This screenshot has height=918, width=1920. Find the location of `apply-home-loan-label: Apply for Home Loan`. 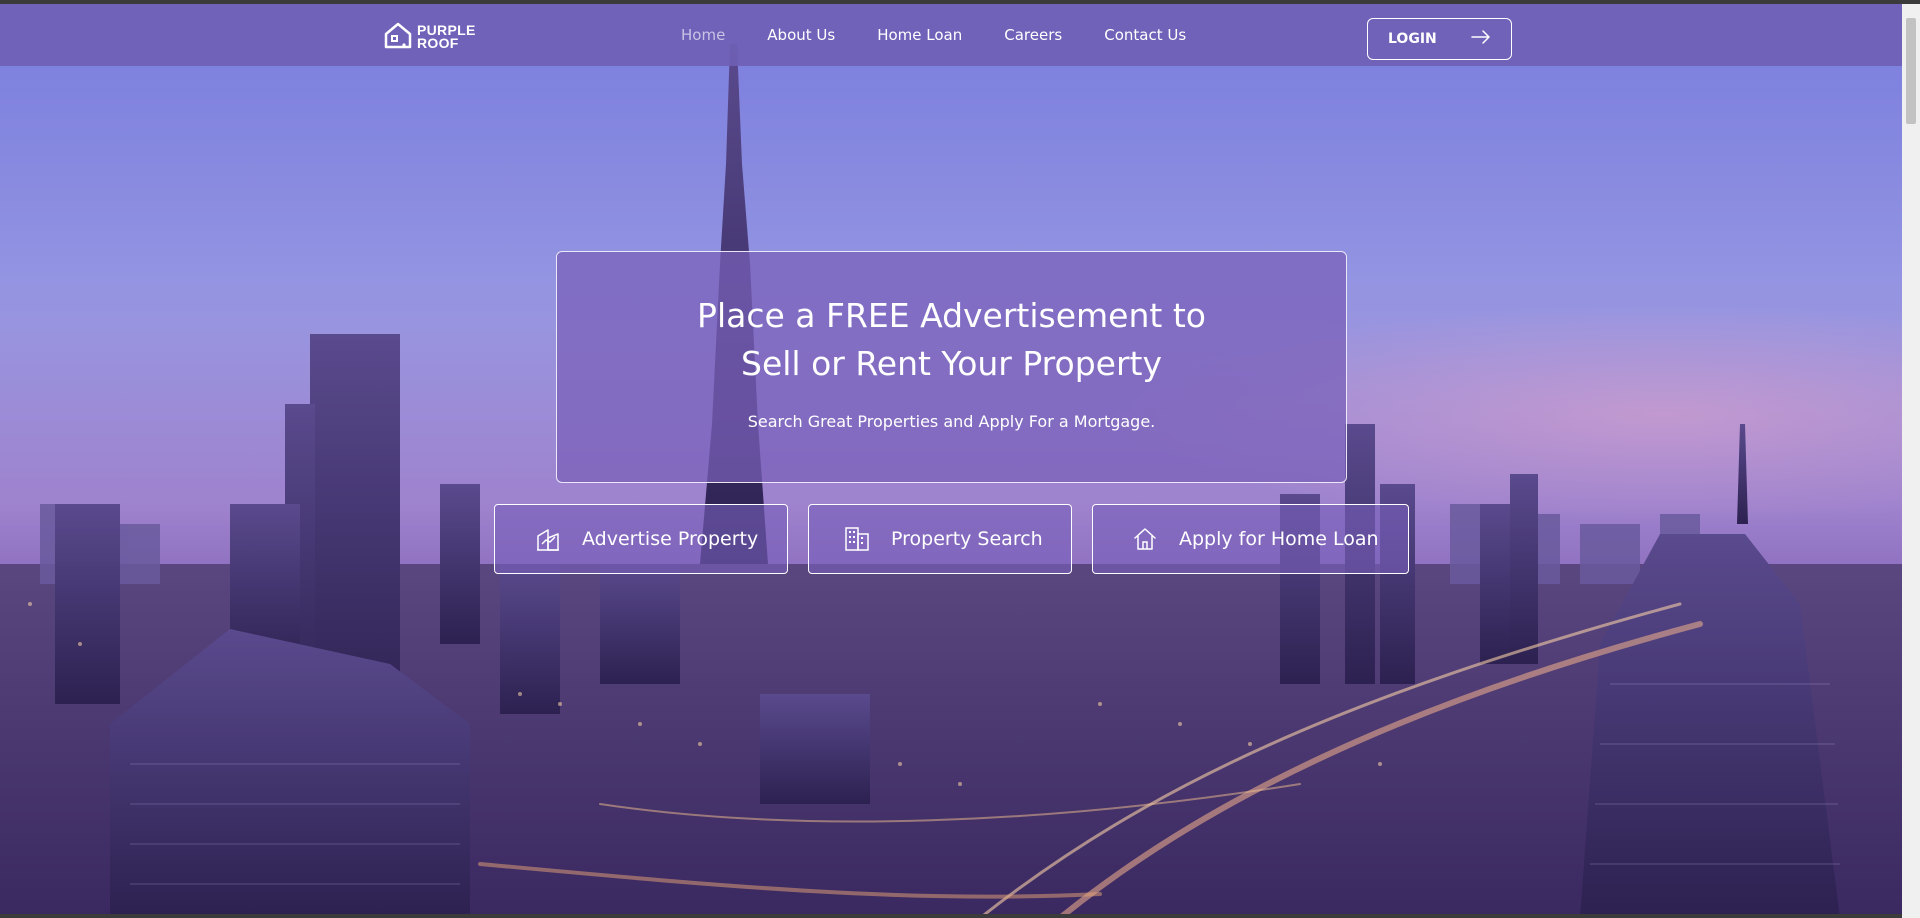

apply-home-loan-label: Apply for Home Loan is located at coordinates (1279, 539).